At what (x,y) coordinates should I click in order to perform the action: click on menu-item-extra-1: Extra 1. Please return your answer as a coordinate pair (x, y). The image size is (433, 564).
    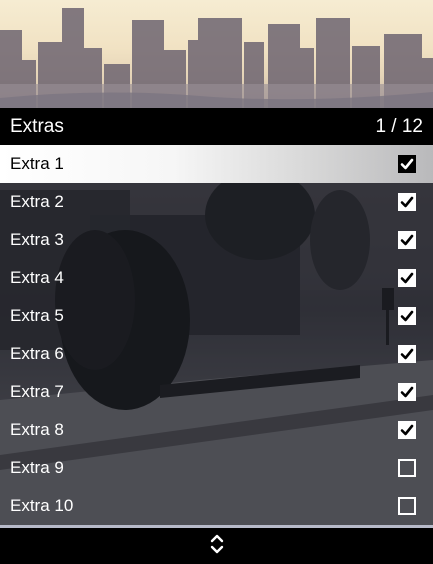
    Looking at the image, I should click on (216, 164).